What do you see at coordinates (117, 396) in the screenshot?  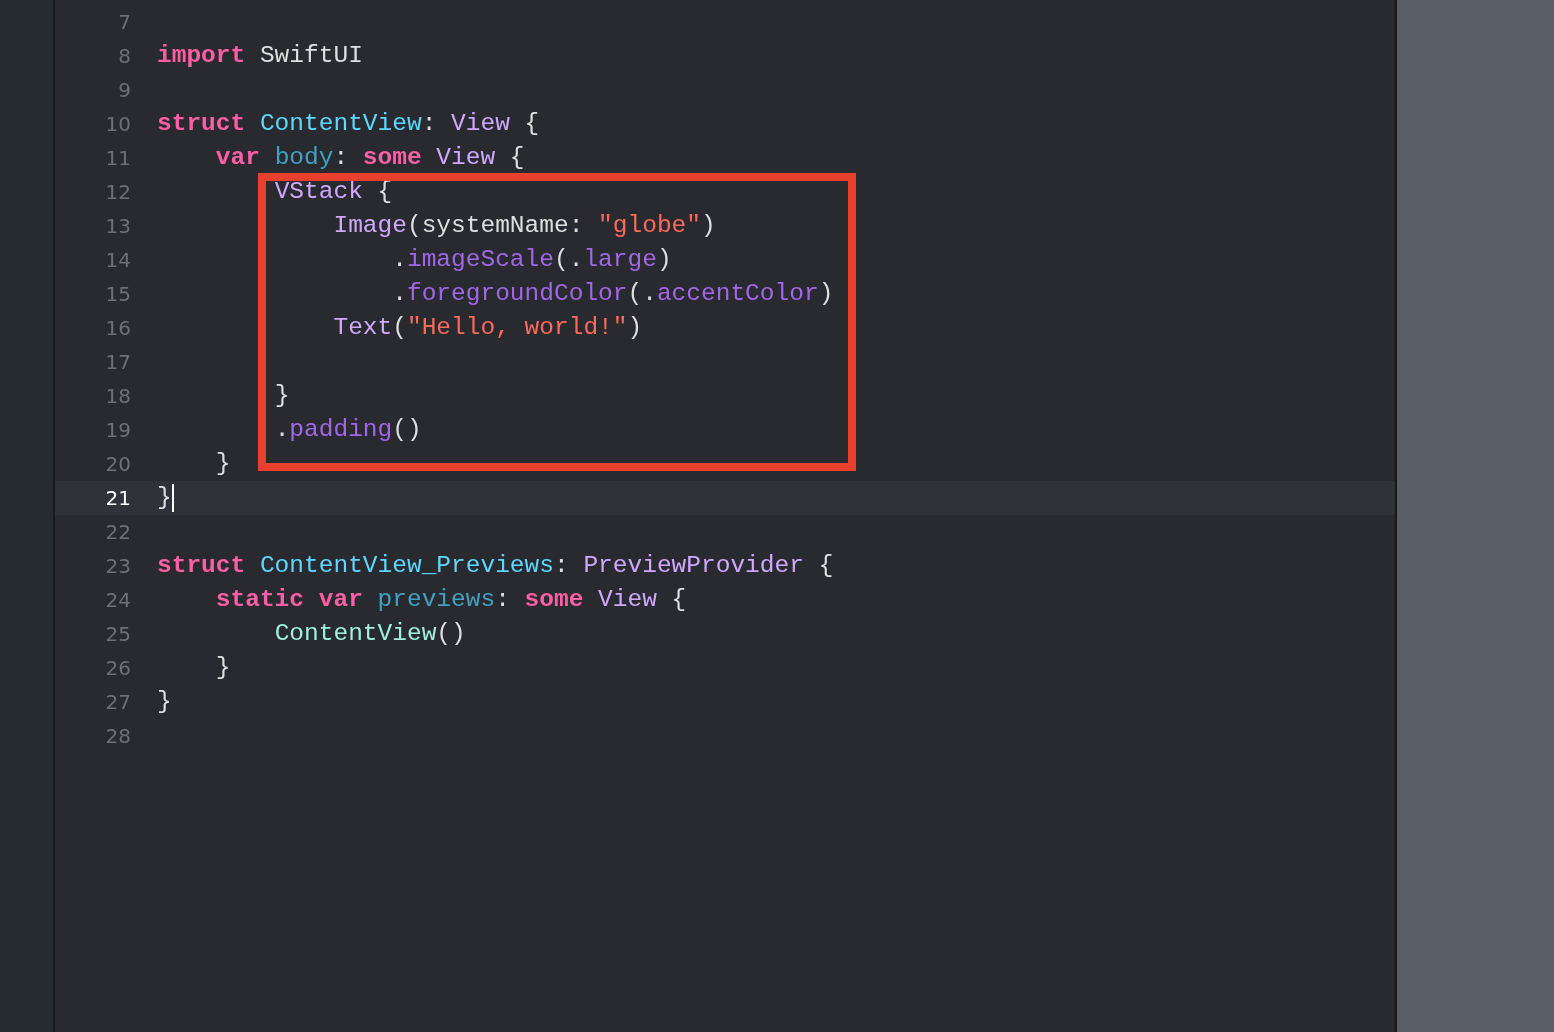 I see `line-number: 18` at bounding box center [117, 396].